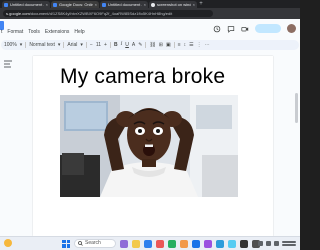 This screenshot has height=250, width=320. I want to click on outline-icon, so click(8, 64).